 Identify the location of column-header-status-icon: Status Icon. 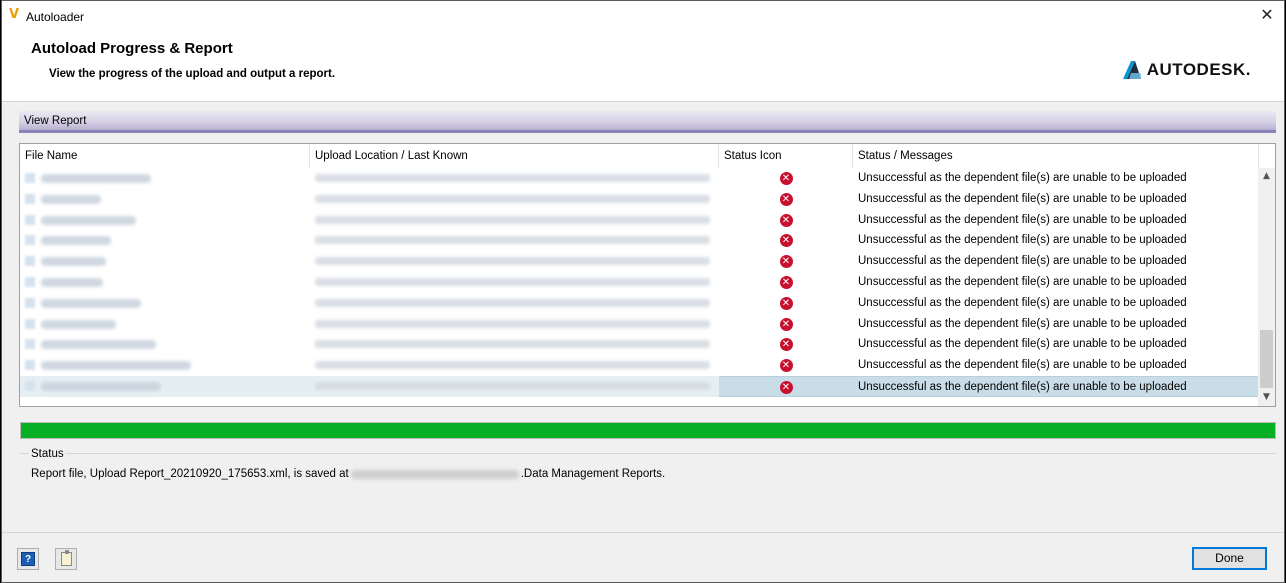
(786, 156).